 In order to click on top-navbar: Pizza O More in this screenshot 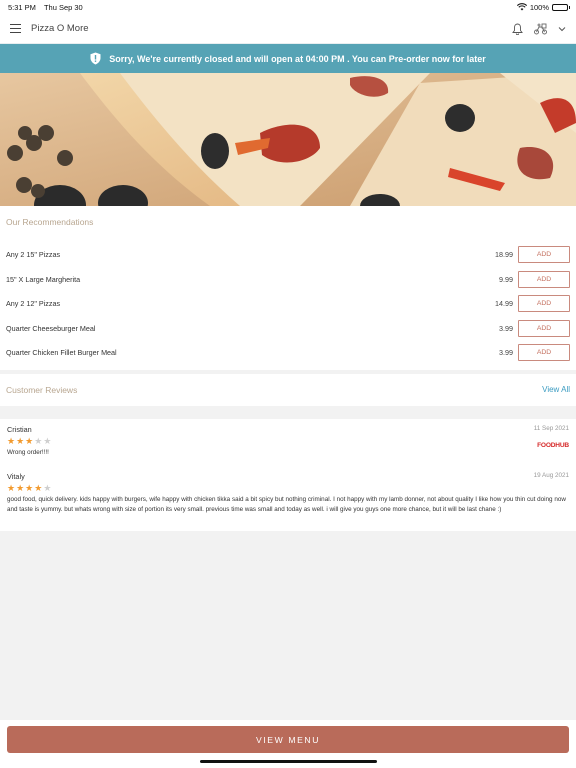, I will do `click(288, 29)`.